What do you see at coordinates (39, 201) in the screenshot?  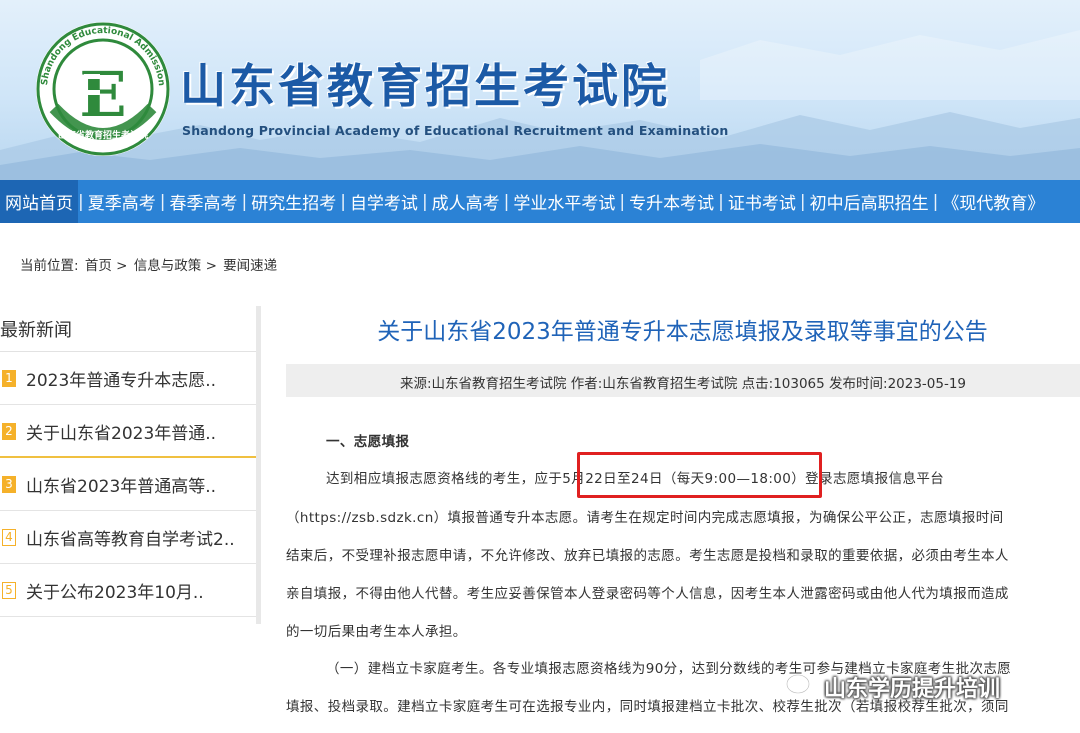 I see `nav-item-home: 网站首页` at bounding box center [39, 201].